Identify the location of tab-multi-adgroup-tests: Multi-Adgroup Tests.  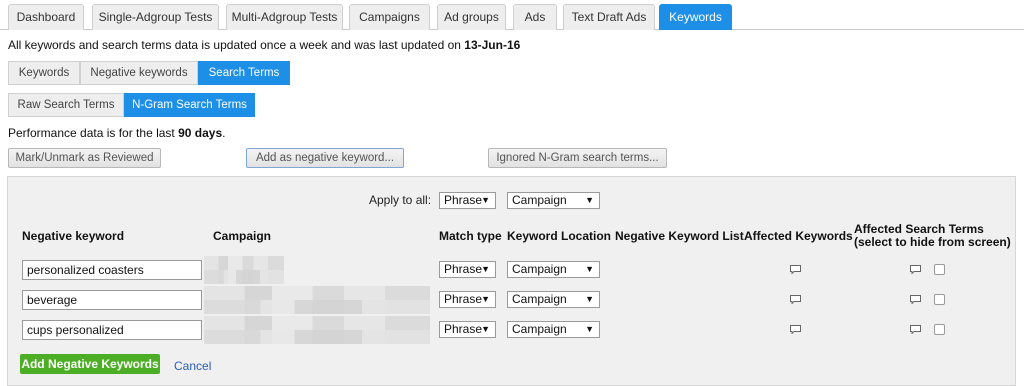
(284, 17).